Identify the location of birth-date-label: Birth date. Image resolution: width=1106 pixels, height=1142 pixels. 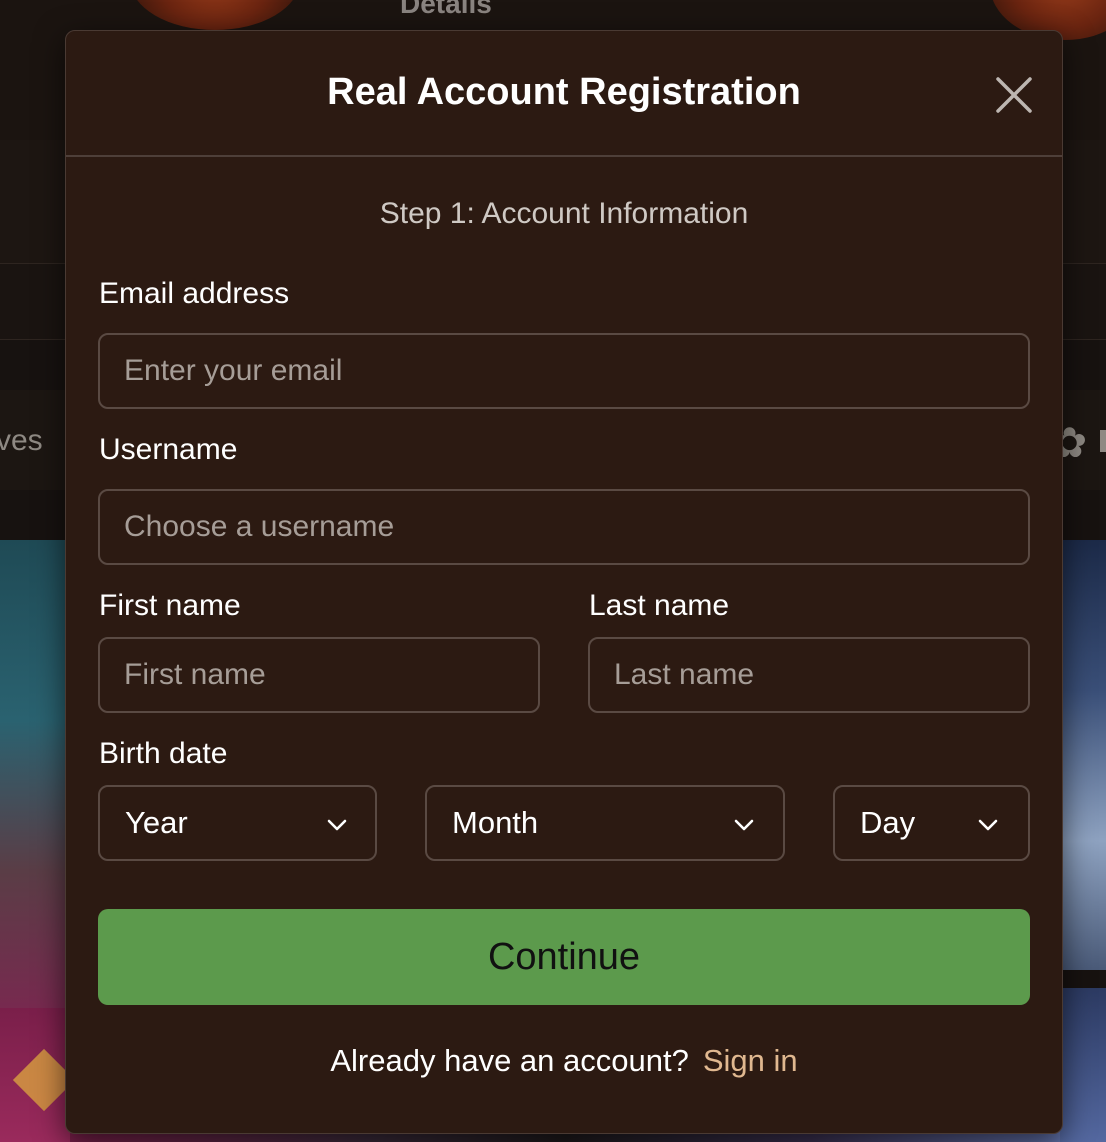
(163, 753).